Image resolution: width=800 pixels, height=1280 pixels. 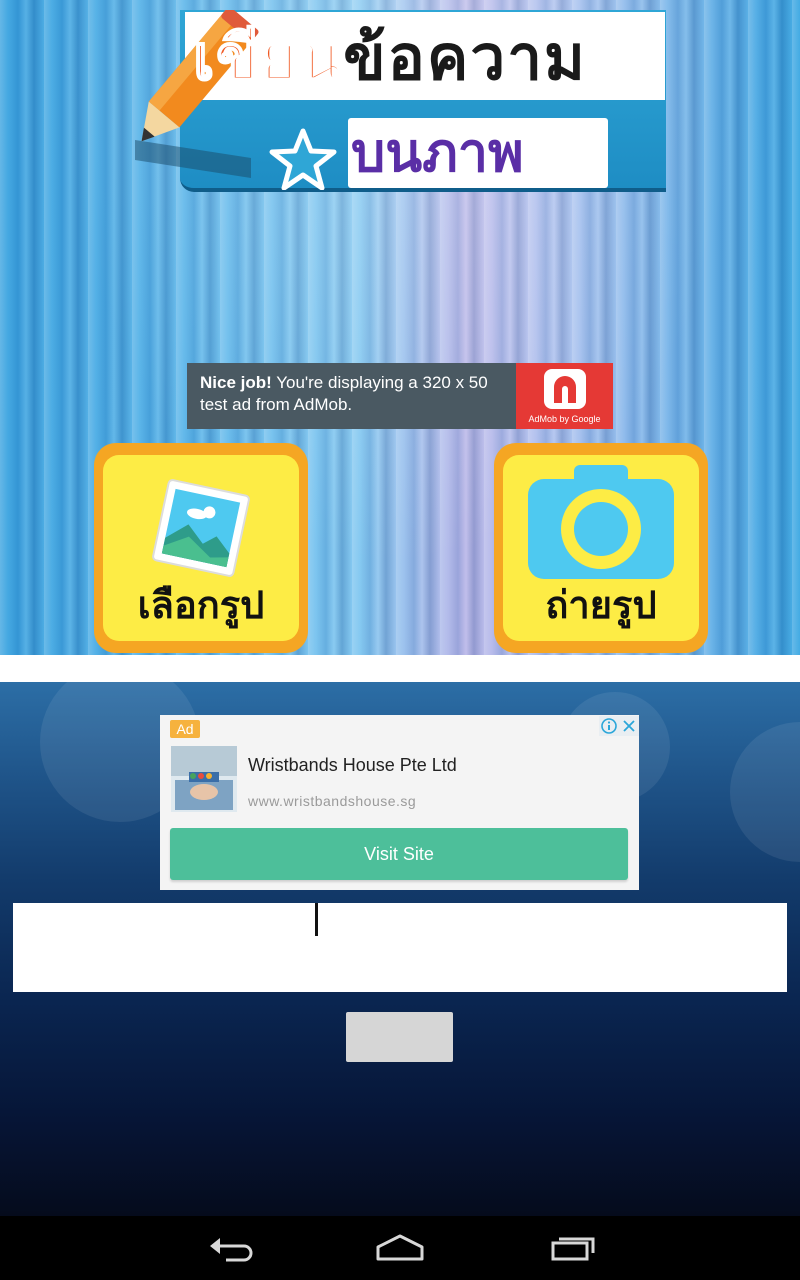 I want to click on ad-image, so click(x=204, y=779).